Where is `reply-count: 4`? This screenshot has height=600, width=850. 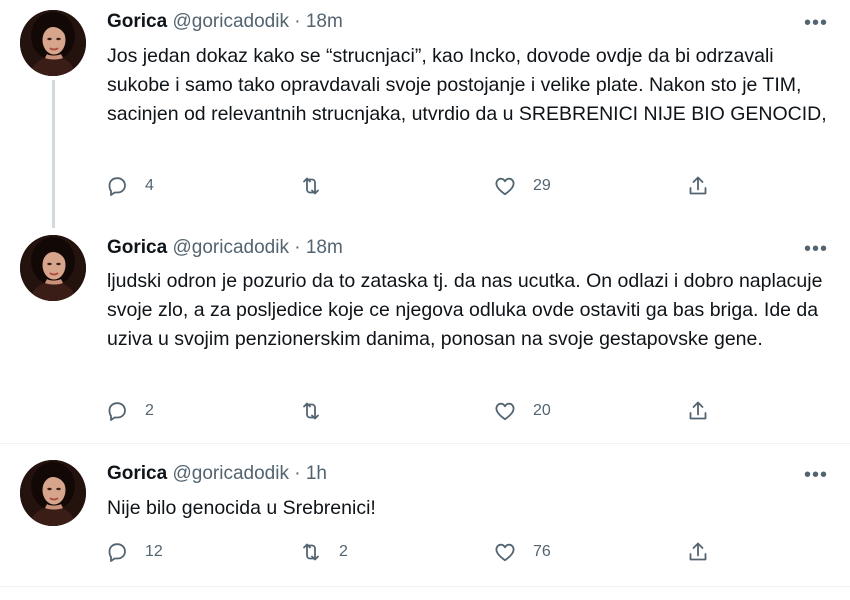 reply-count: 4 is located at coordinates (149, 185).